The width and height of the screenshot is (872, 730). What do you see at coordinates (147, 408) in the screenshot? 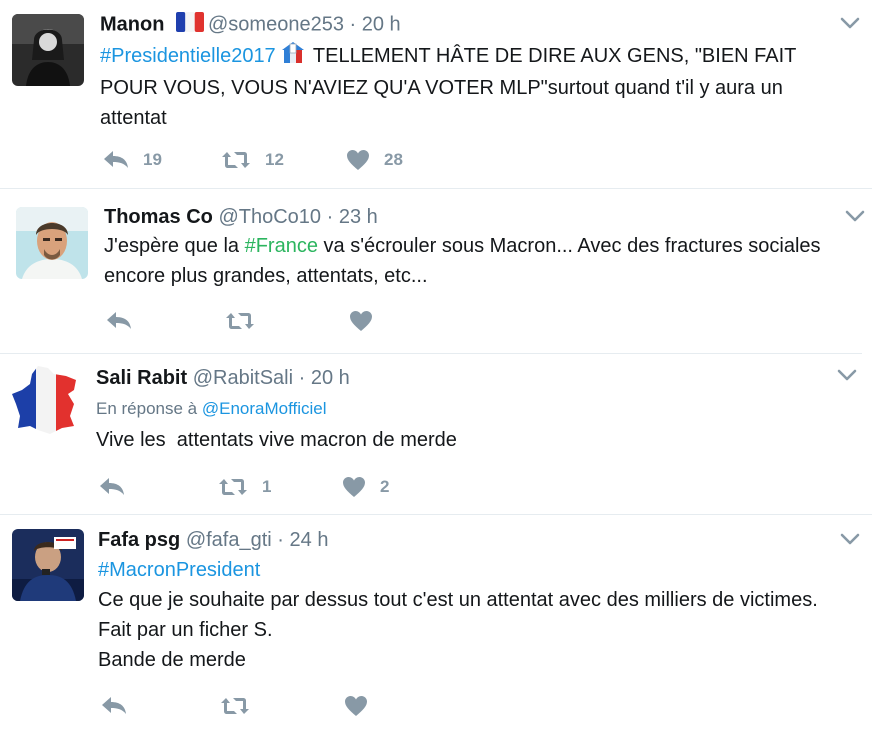
I see `reply-label: En réponse à` at bounding box center [147, 408].